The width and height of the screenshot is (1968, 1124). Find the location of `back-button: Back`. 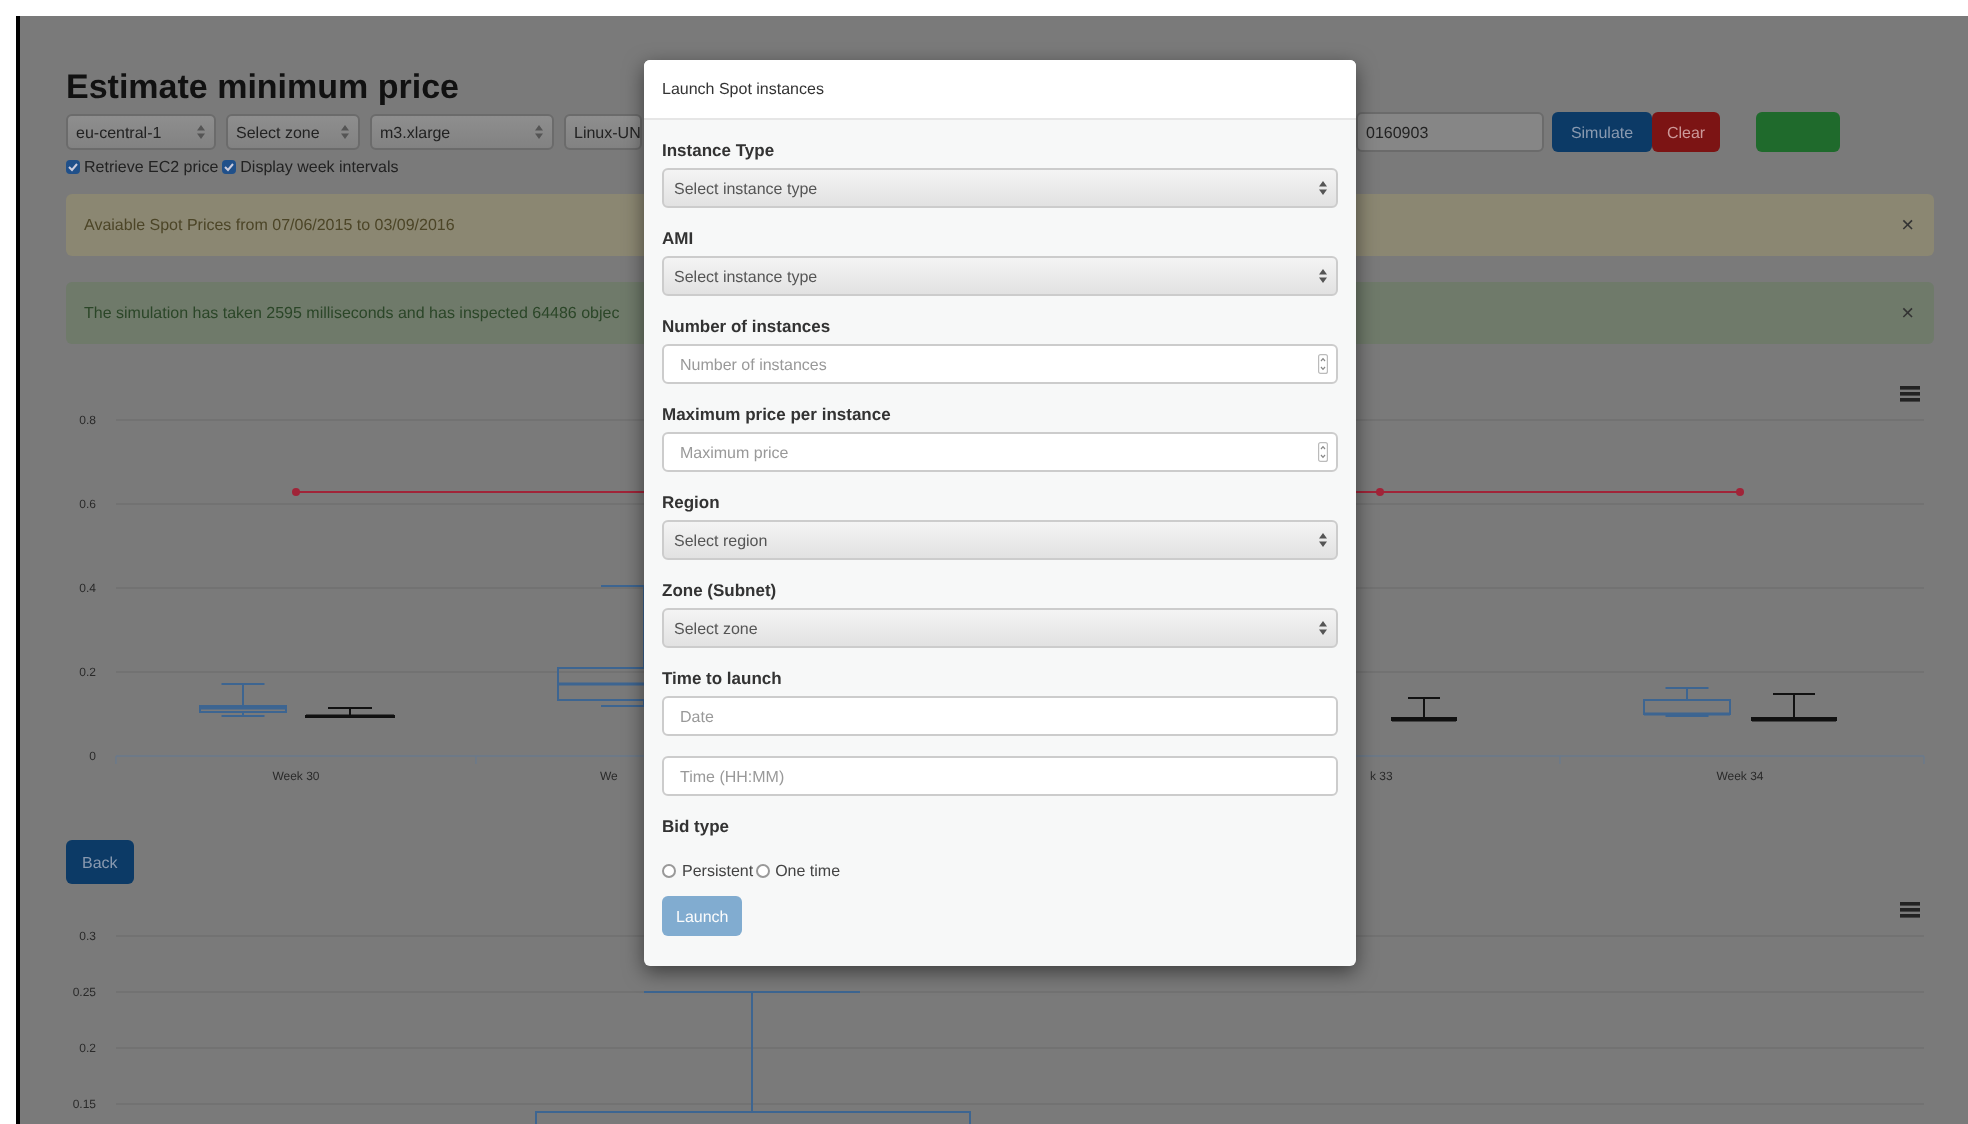

back-button: Back is located at coordinates (100, 862).